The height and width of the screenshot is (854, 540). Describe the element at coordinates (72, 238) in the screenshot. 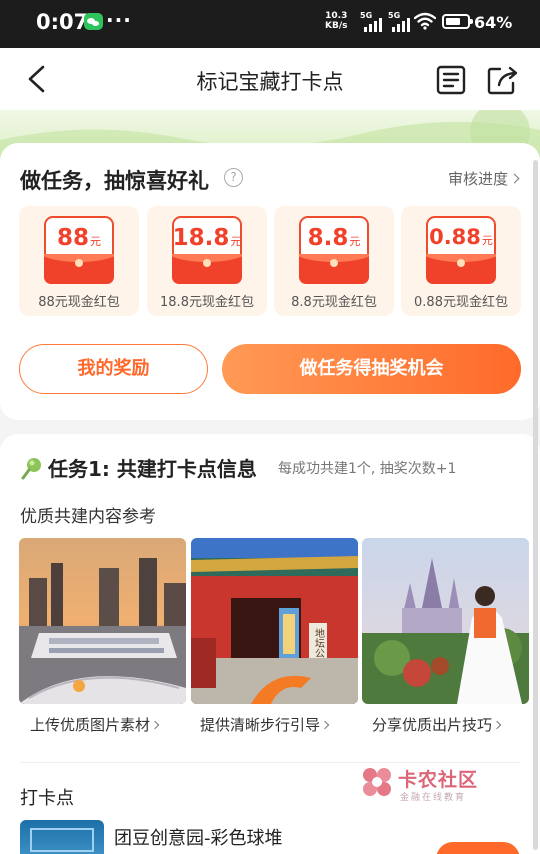

I see `prize-amount: 88` at that location.